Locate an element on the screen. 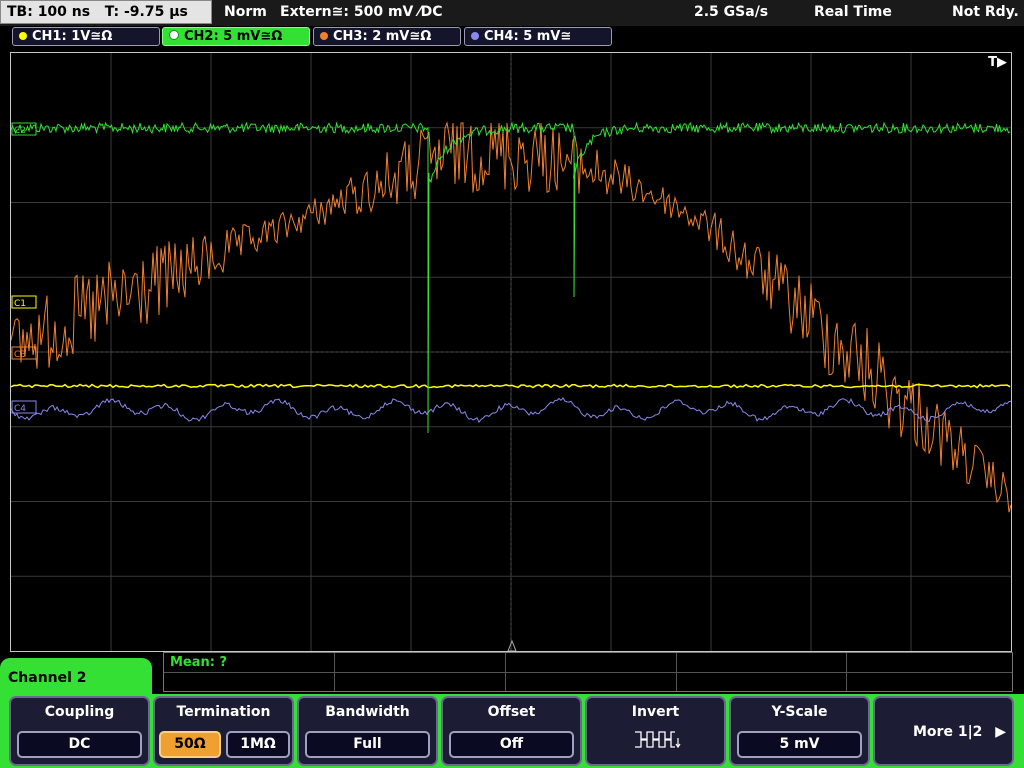 The image size is (1024, 768). trigger-time-value: T: -9.75 µs is located at coordinates (146, 12).